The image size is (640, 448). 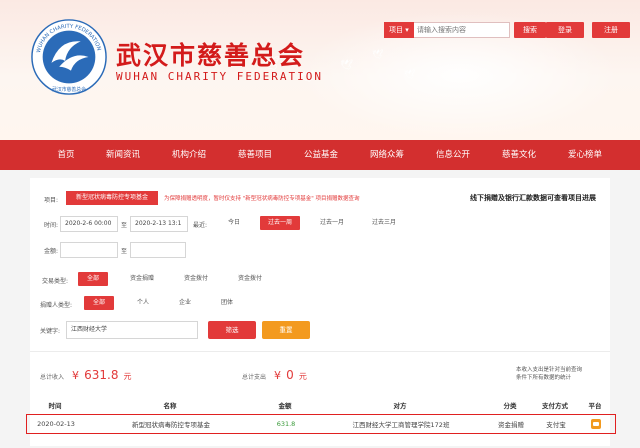 What do you see at coordinates (219, 76) in the screenshot?
I see `site-title-en: WUHAN CHARITY FEDERATION` at bounding box center [219, 76].